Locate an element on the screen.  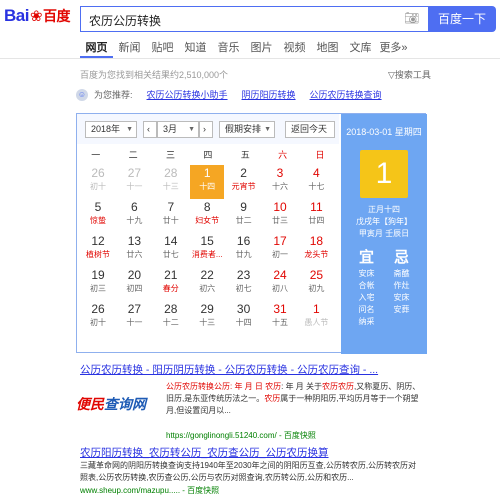
tab-web: 网页 is located at coordinates (96, 48).